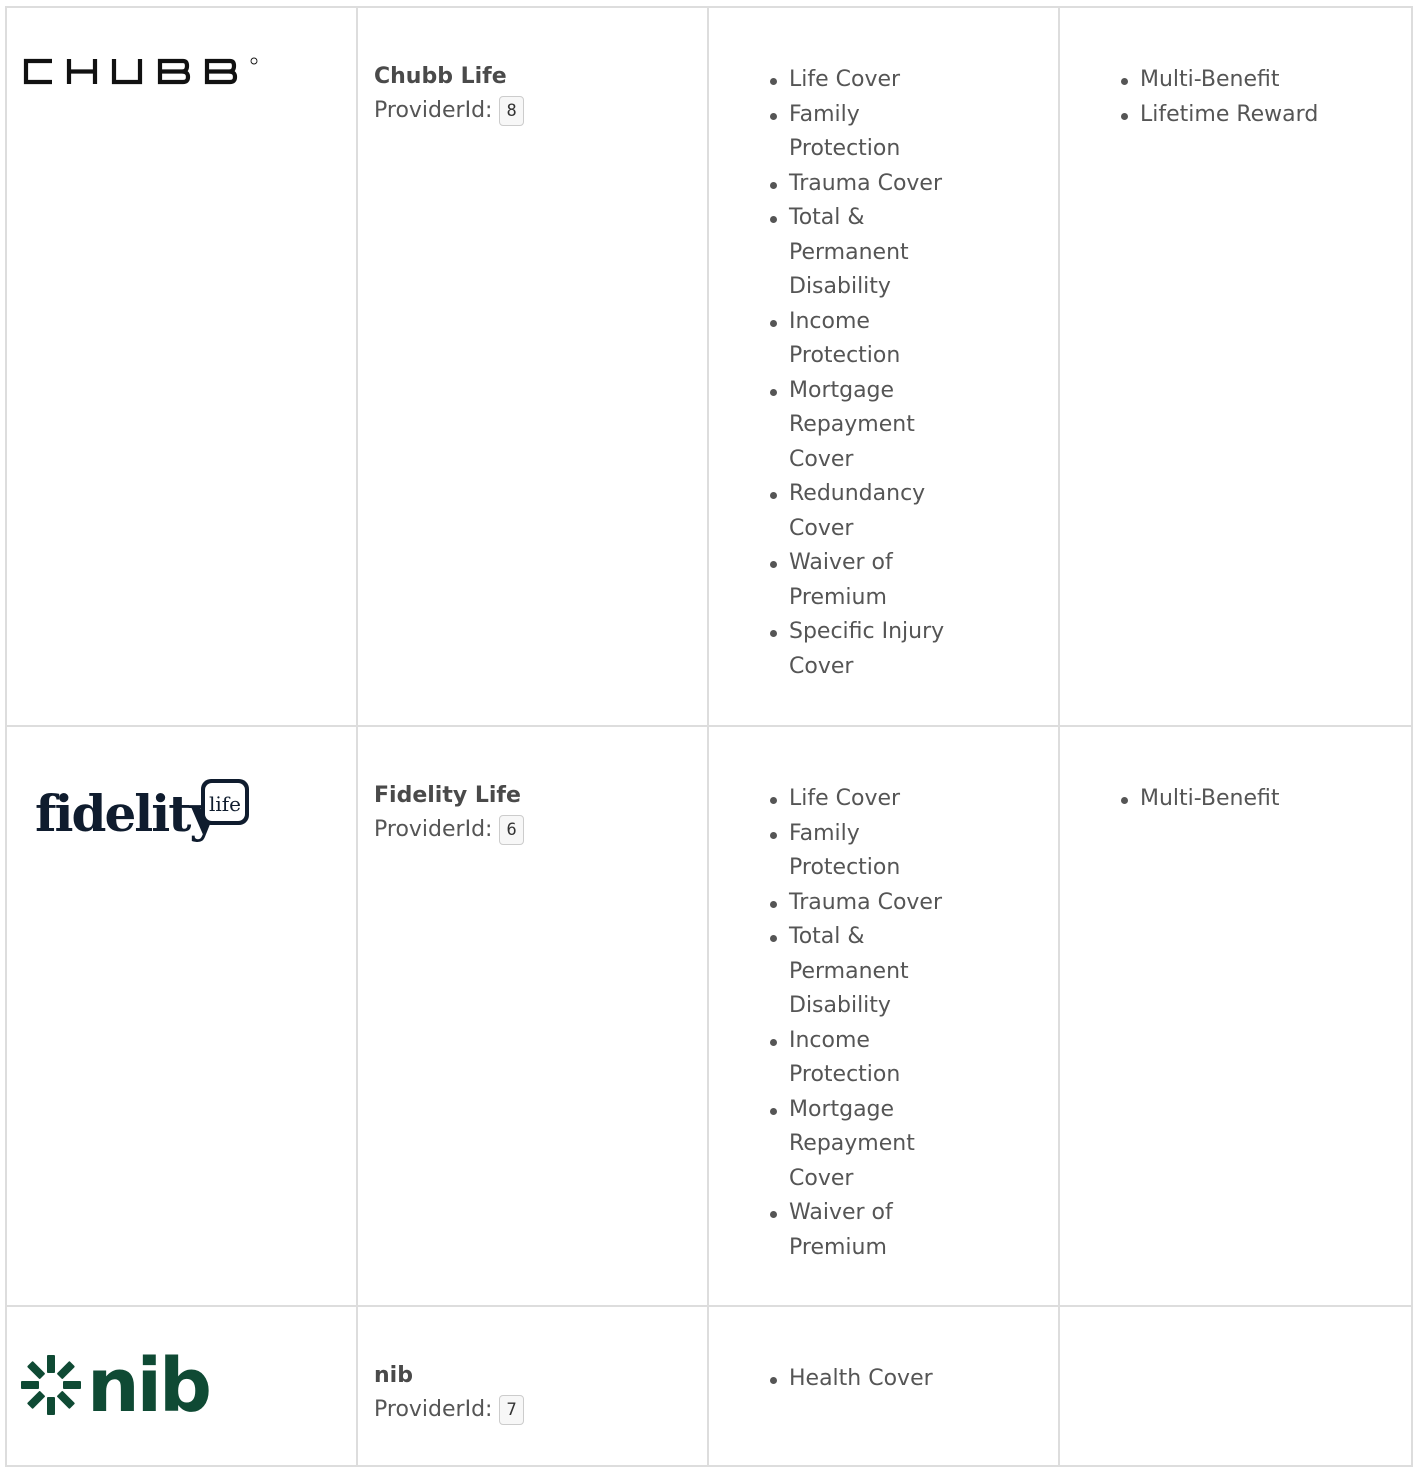  I want to click on provider-name-cell: nib ProviderId: 7, so click(532, 1386).